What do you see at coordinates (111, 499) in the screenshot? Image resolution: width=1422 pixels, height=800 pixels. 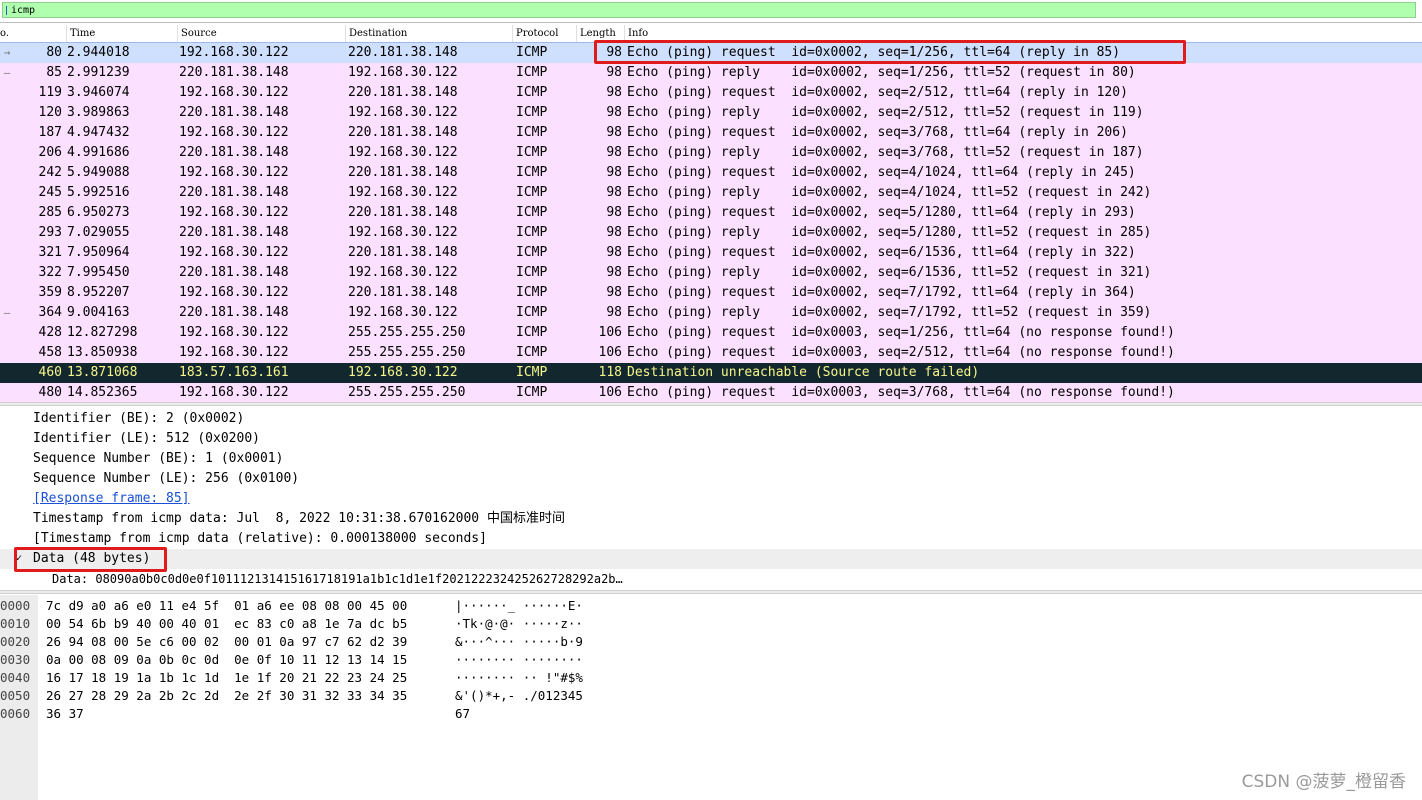 I see `response-frame-link: [Response frame: 85]` at bounding box center [111, 499].